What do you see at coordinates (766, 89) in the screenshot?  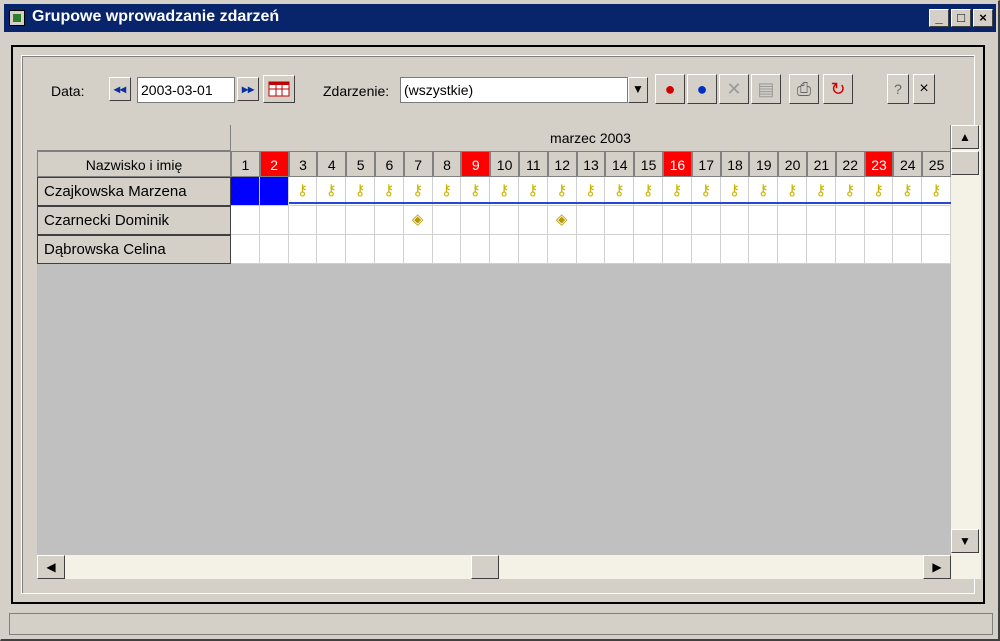 I see `properties-button: ▤` at bounding box center [766, 89].